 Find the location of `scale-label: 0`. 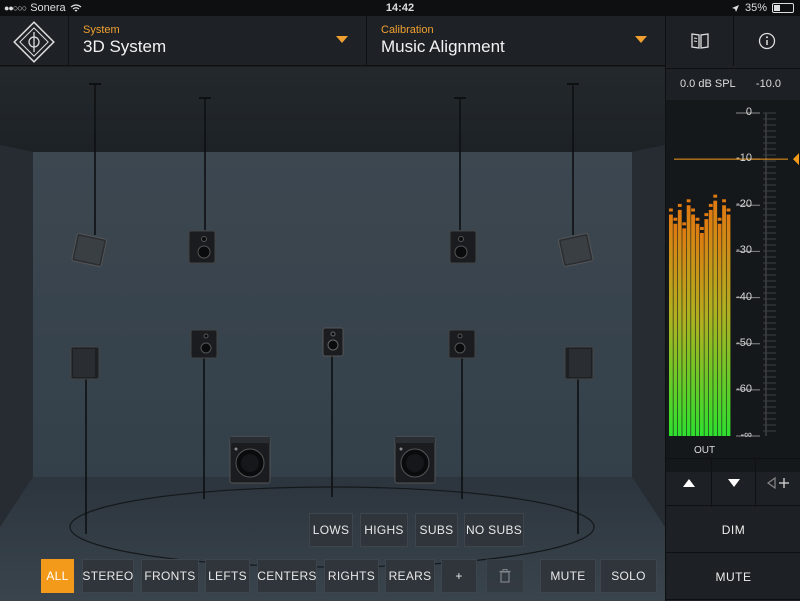

scale-label: 0 is located at coordinates (748, 112).